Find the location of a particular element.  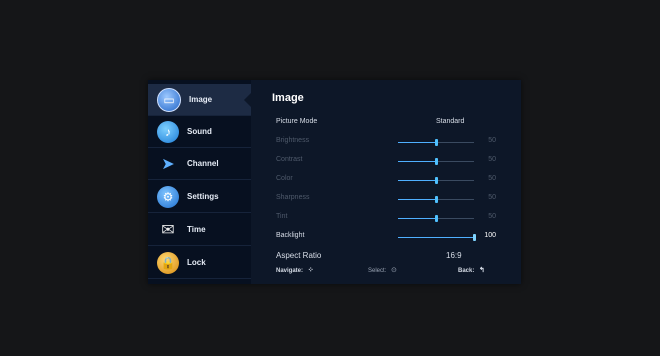

contrast-slider is located at coordinates (436, 161).